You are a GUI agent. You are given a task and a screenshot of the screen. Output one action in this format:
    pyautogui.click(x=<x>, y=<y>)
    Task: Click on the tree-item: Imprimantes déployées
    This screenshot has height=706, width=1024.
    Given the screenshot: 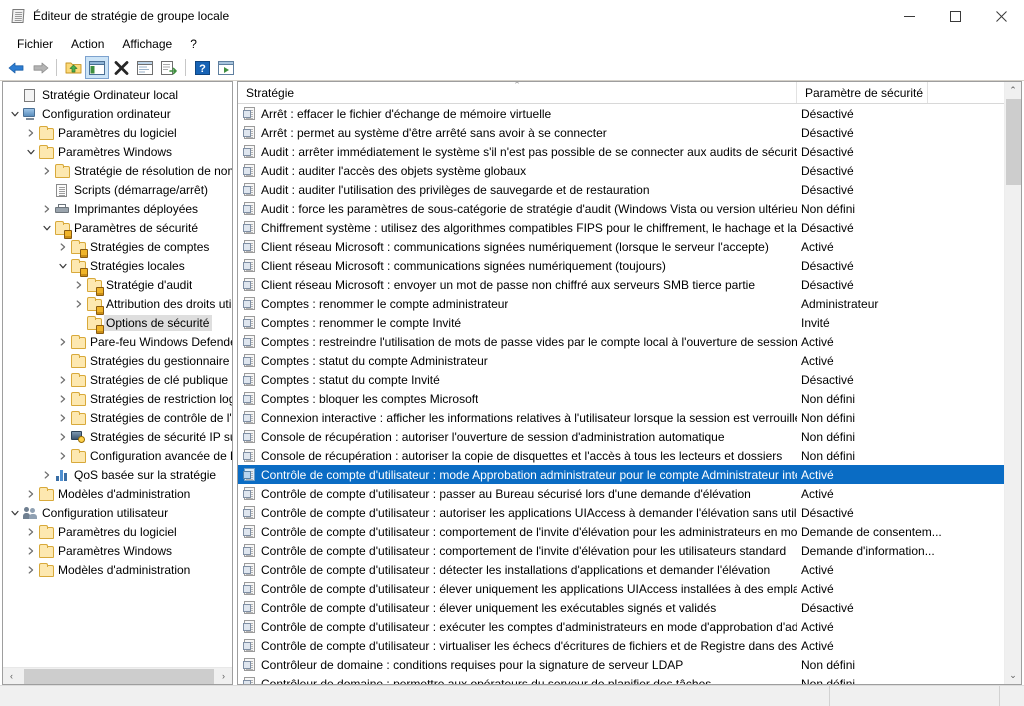 What is the action you would take?
    pyautogui.click(x=117, y=208)
    